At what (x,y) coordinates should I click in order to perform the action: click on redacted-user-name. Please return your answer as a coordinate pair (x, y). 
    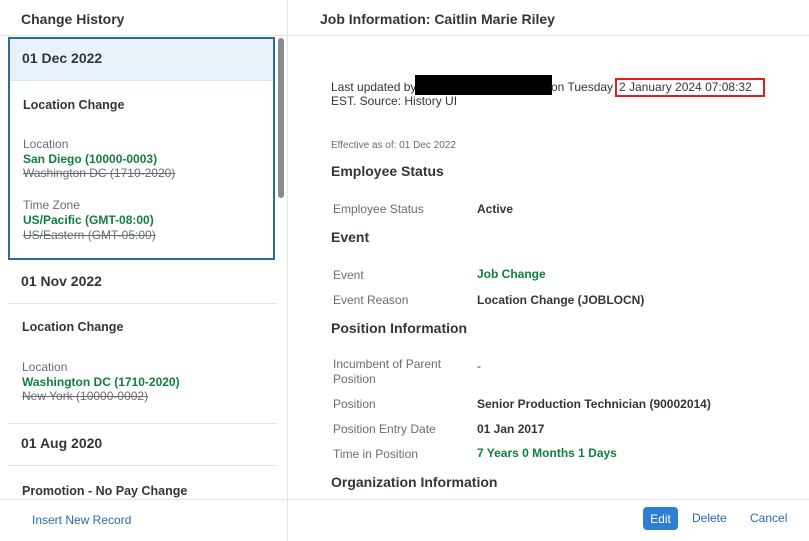
    Looking at the image, I should click on (483, 85).